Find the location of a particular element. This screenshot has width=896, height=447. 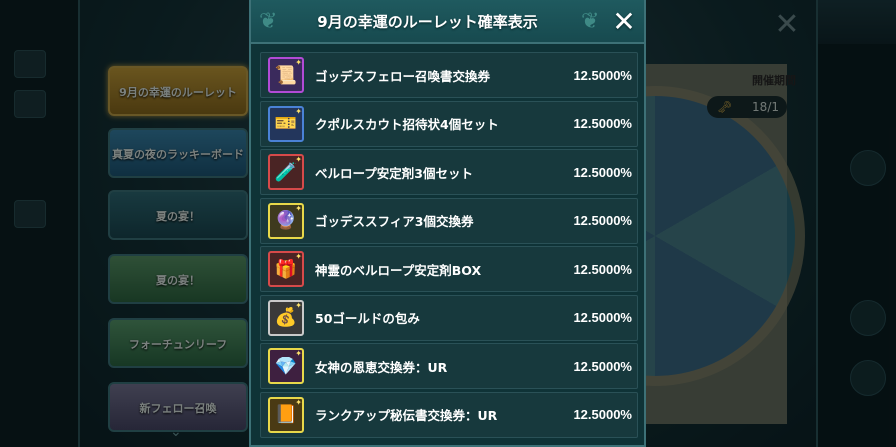

scroll-ticket-icon: 📜 ✦ is located at coordinates (286, 75).